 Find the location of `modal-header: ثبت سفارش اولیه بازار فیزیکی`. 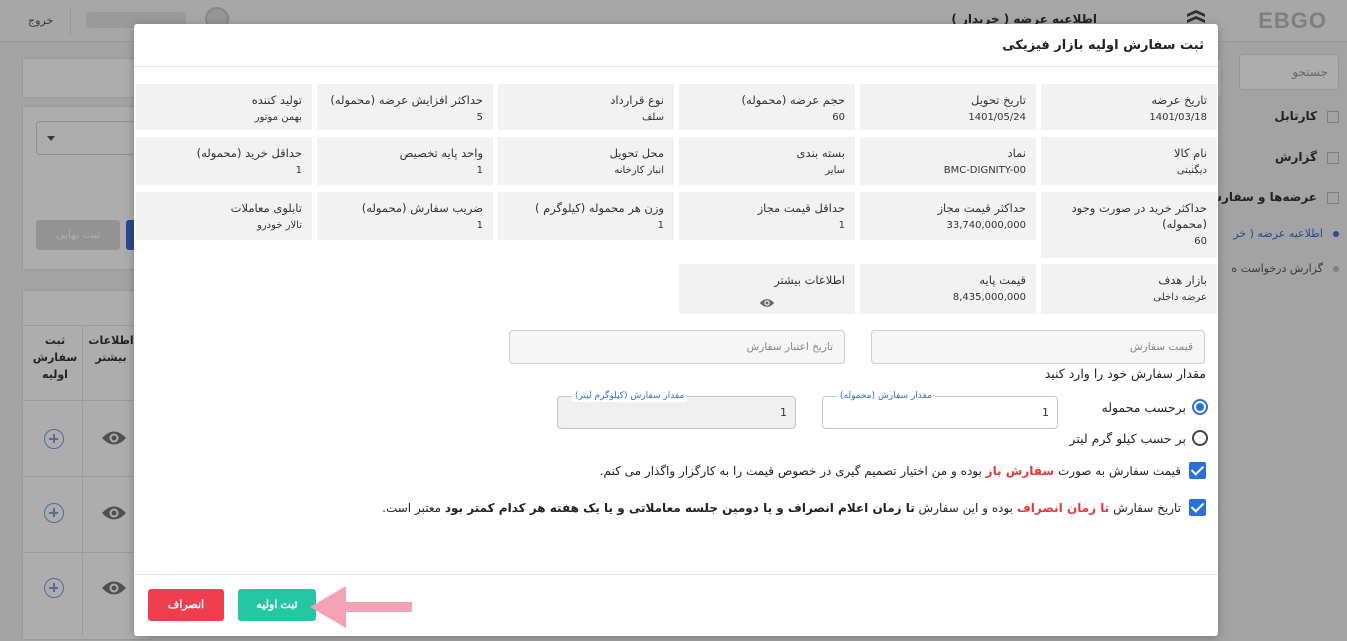

modal-header: ثبت سفارش اولیه بازار فیزیکی is located at coordinates (676, 45).